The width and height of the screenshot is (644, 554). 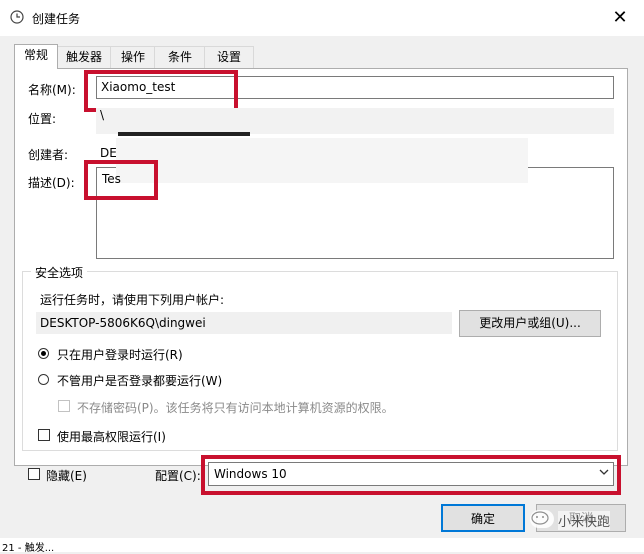 What do you see at coordinates (140, 381) in the screenshot?
I see `radio-whether-logged-on-label: 不管用户是否登录都要运行(W)` at bounding box center [140, 381].